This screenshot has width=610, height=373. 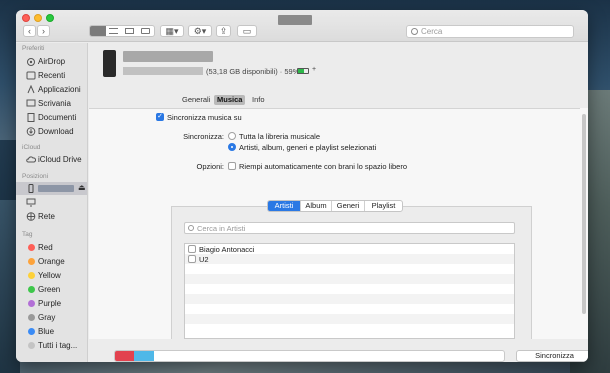 I want to click on tab-music: Musica, so click(x=230, y=100).